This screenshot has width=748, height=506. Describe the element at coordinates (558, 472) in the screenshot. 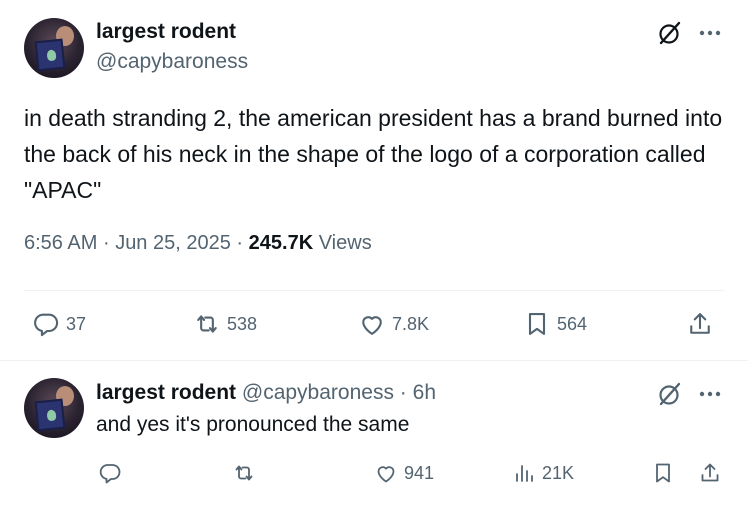

I see `views-count: 21K` at that location.